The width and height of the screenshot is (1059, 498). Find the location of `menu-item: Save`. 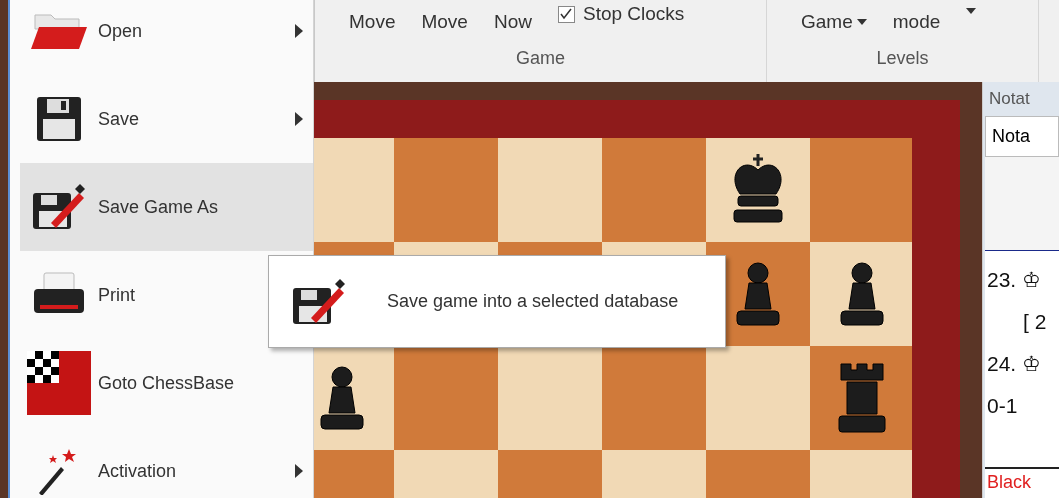

menu-item: Save is located at coordinates (166, 119).